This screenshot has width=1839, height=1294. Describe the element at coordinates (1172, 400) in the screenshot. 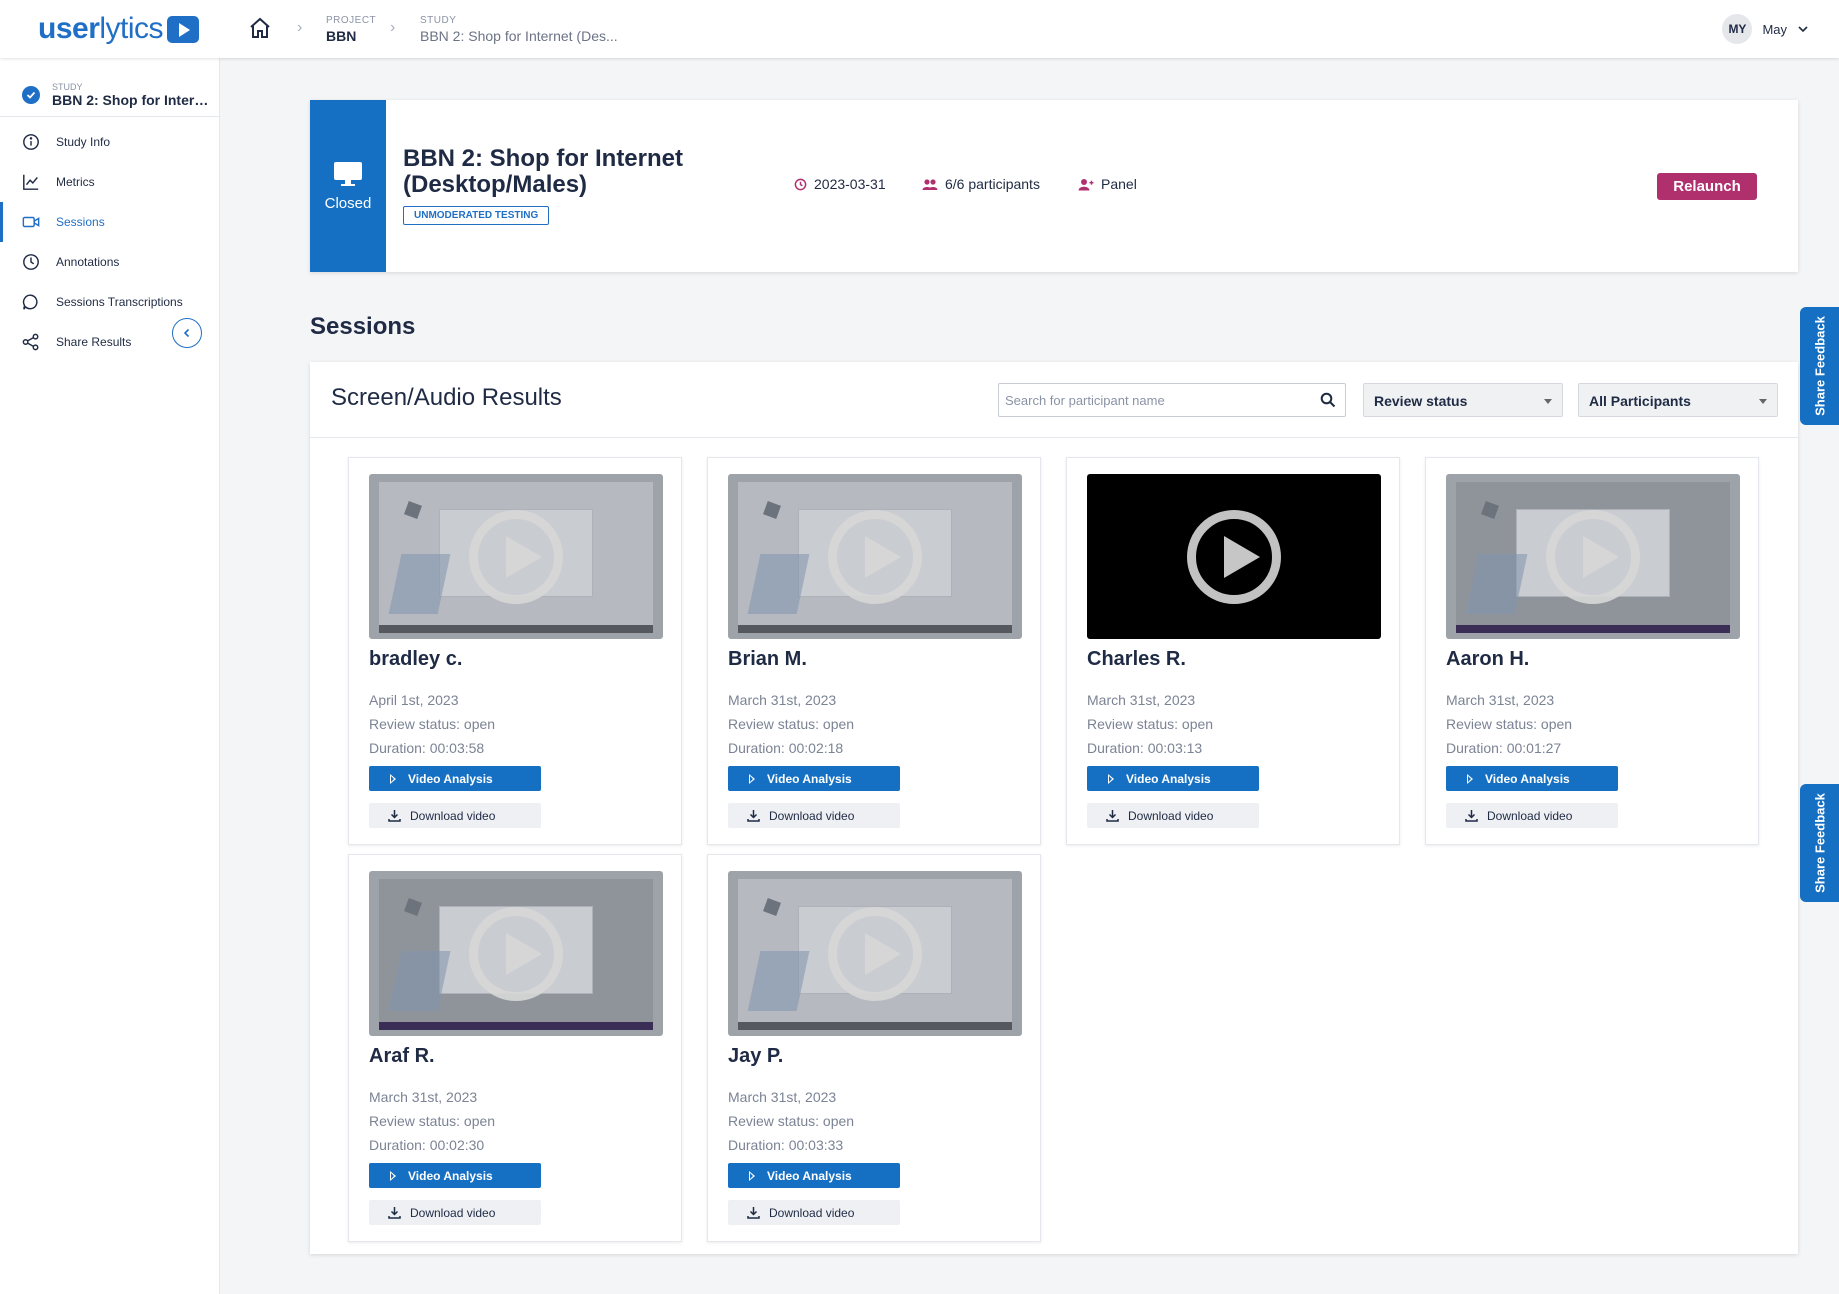

I see `search-input: Search for participant name` at that location.